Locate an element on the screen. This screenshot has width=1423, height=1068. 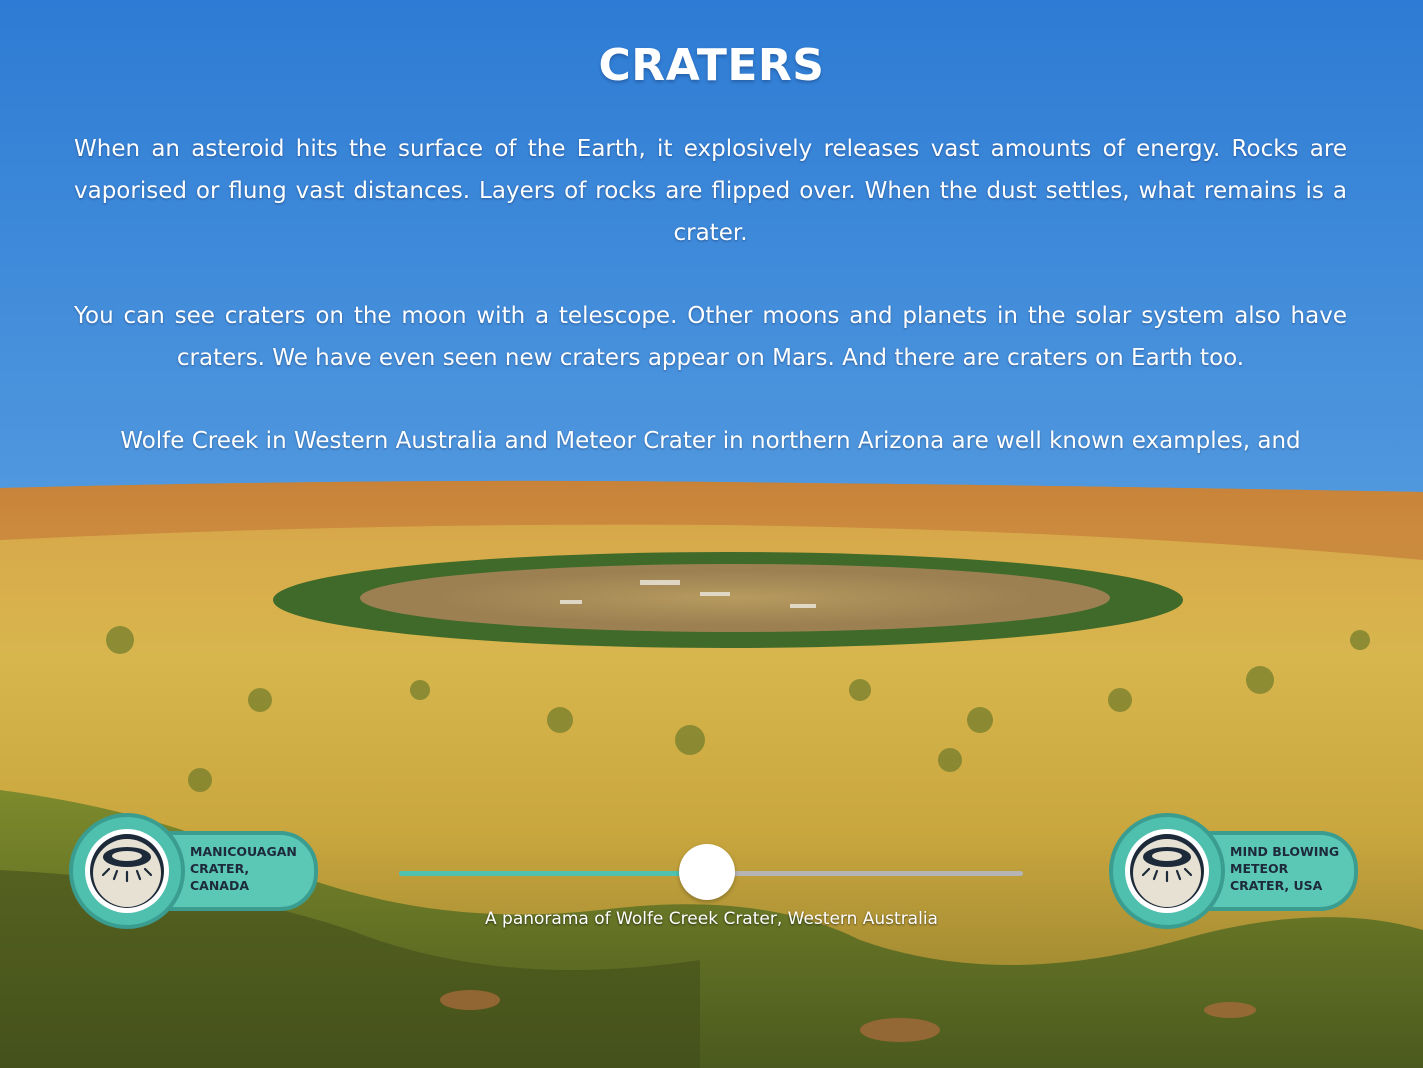
page-title: CRATERS is located at coordinates (711, 65).